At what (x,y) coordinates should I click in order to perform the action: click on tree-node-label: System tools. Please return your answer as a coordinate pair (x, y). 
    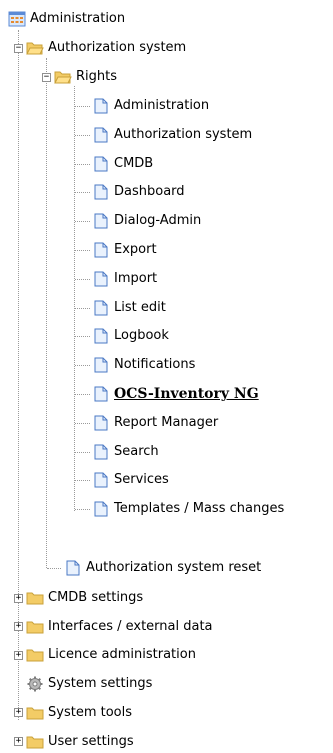
    Looking at the image, I should click on (90, 712).